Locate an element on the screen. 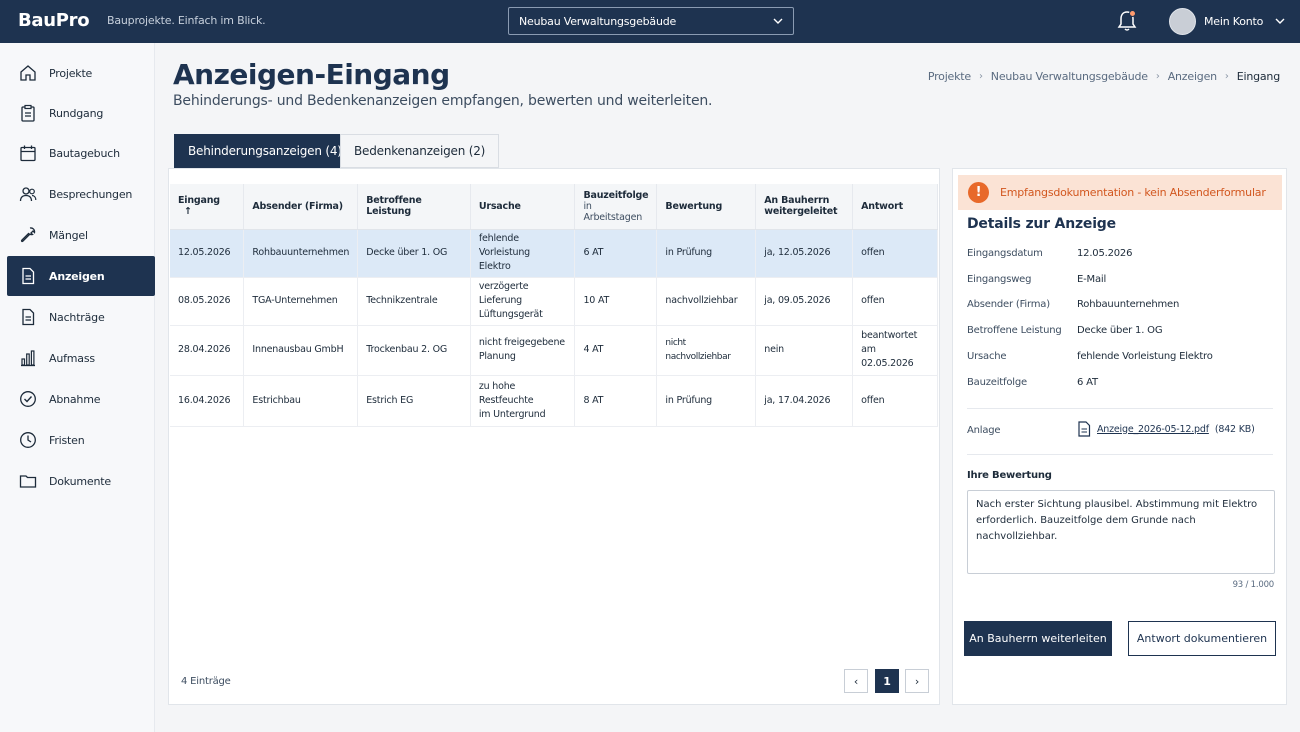  attachment: Anzeige_2026-05-12.pdf (842 KB) is located at coordinates (1166, 429).